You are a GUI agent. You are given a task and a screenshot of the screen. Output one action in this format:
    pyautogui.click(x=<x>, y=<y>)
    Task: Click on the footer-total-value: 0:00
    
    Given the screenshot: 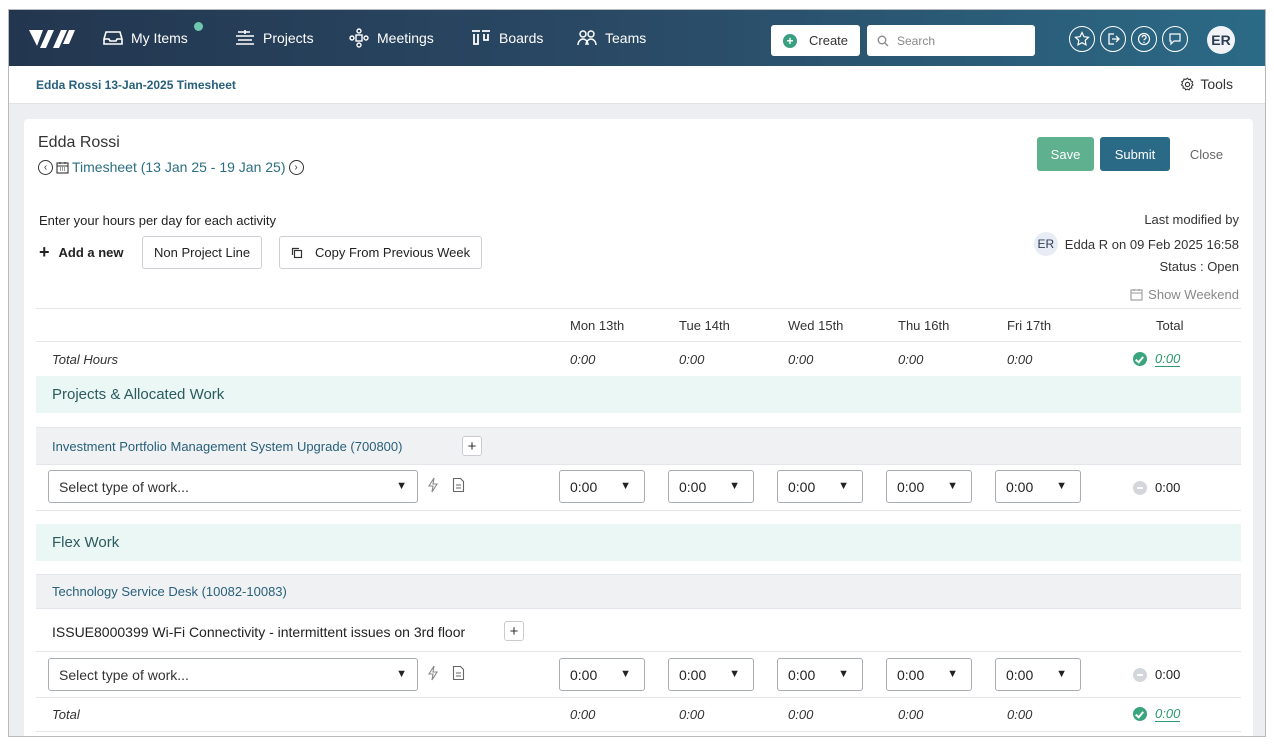 What is the action you would take?
    pyautogui.click(x=1168, y=714)
    